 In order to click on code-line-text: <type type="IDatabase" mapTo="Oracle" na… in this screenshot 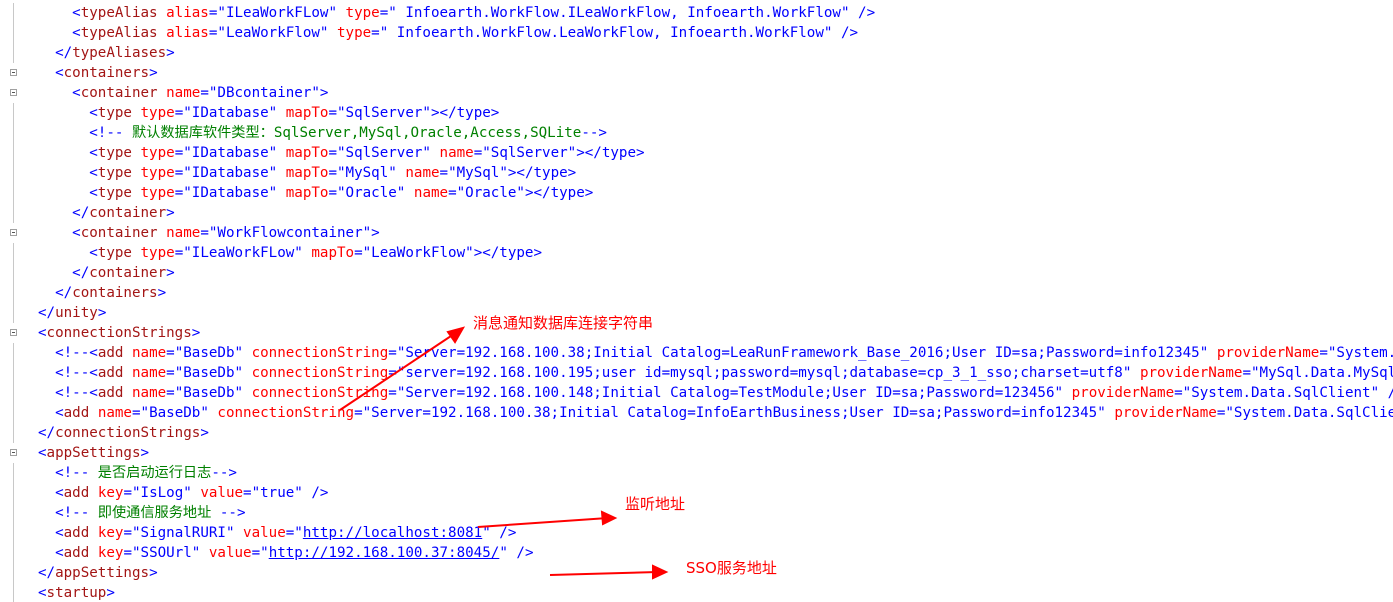, I will do `click(341, 193)`.